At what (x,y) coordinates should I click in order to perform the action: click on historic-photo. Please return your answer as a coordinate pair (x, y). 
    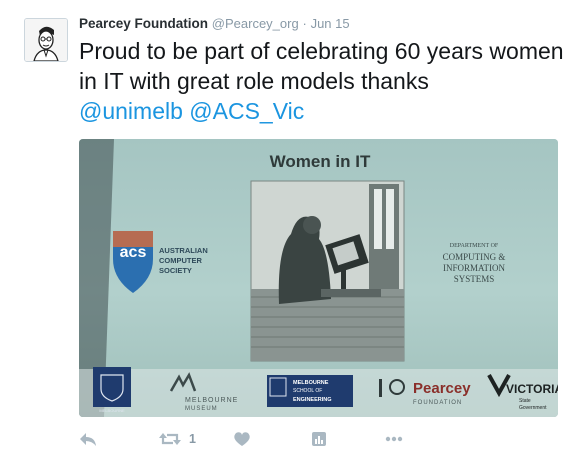
    Looking at the image, I should click on (327, 271).